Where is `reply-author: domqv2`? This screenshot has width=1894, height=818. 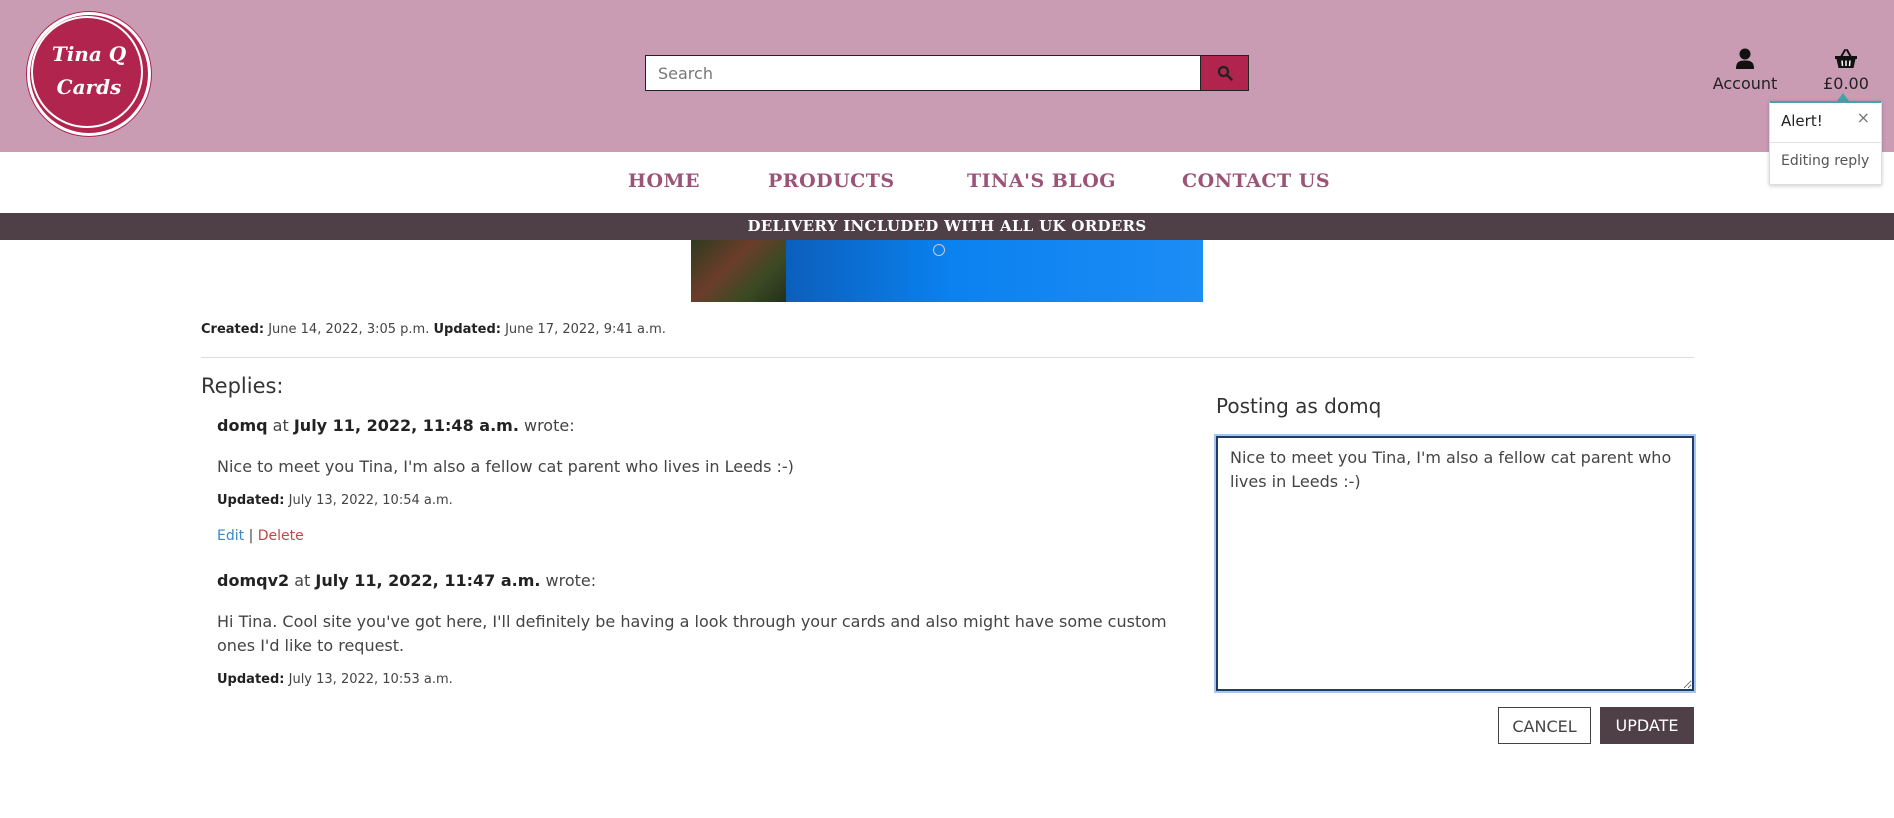
reply-author: domqv2 is located at coordinates (253, 580).